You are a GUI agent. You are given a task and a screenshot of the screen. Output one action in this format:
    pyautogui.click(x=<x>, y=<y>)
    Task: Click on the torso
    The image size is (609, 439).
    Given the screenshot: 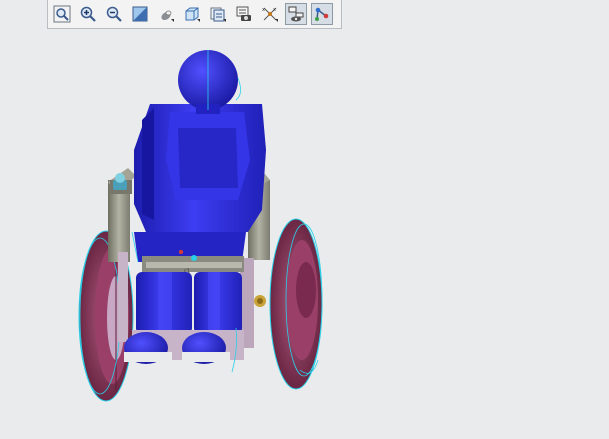 What is the action you would take?
    pyautogui.click(x=200, y=168)
    